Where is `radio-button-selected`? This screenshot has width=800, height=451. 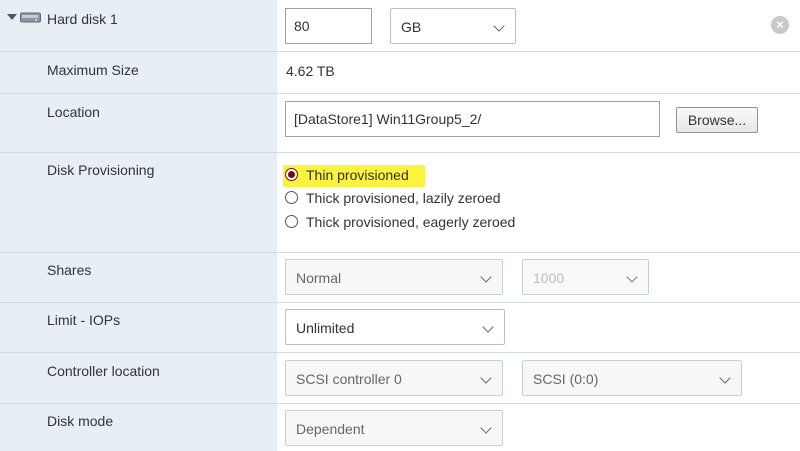 radio-button-selected is located at coordinates (291, 174).